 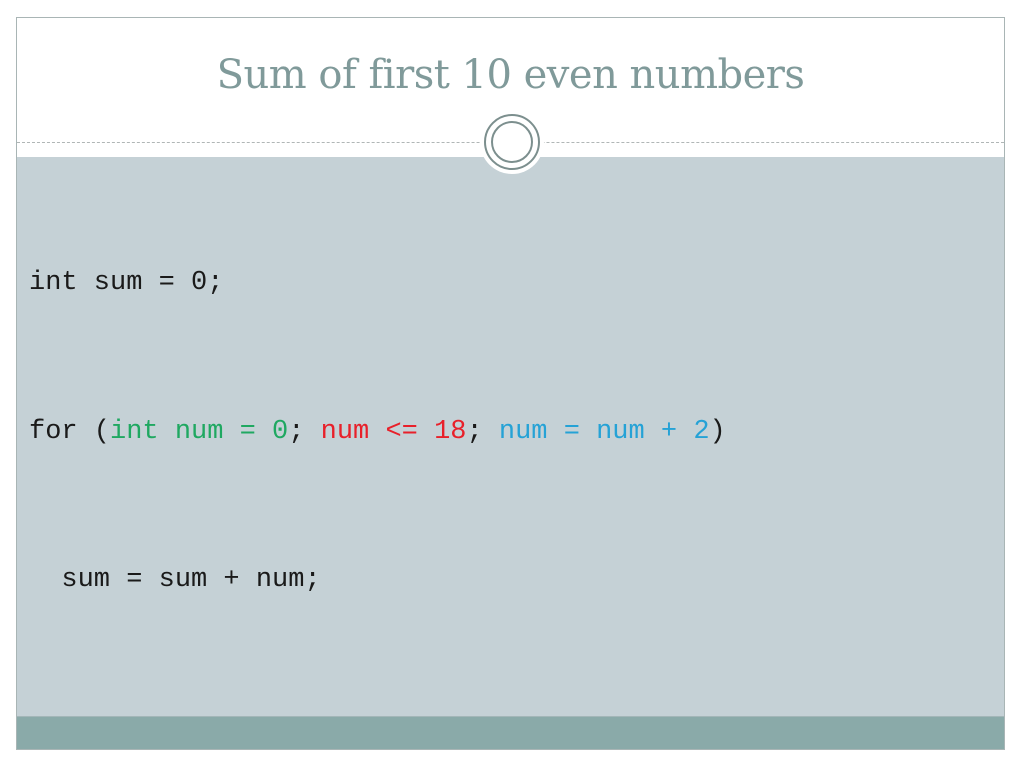 I want to click on circle-ornament-inner, so click(x=512, y=142).